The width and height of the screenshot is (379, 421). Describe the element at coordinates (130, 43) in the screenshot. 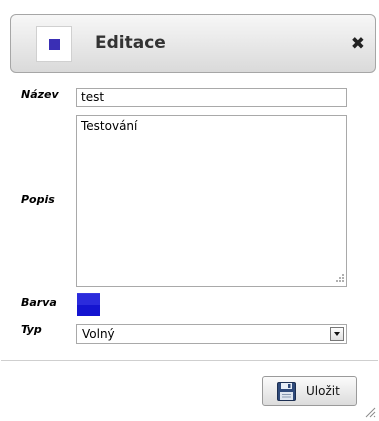

I see `dialog-title: Editace` at that location.